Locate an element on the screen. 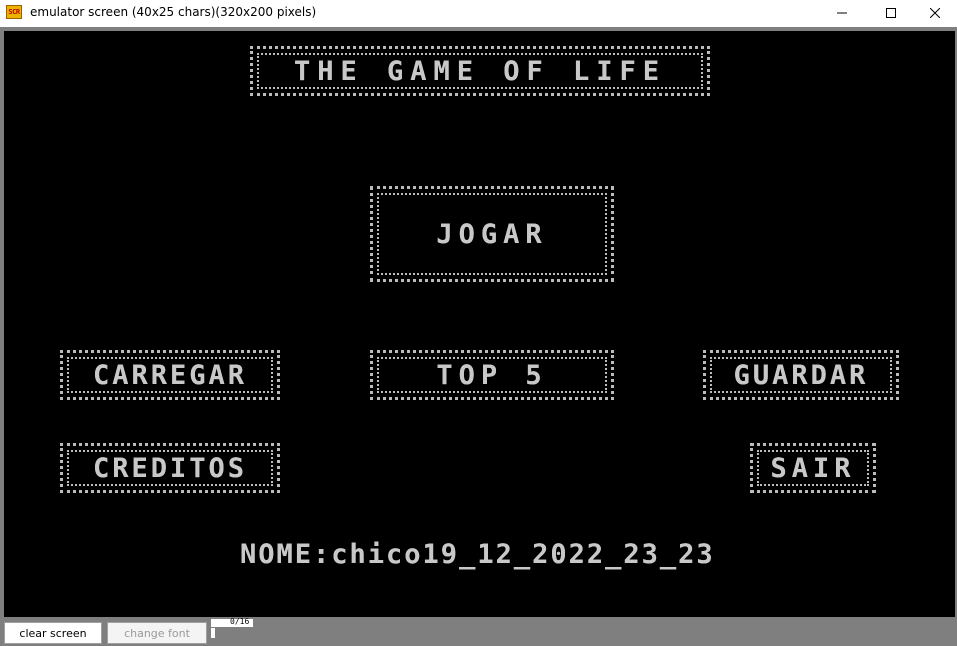  minimize-icon is located at coordinates (842, 13).